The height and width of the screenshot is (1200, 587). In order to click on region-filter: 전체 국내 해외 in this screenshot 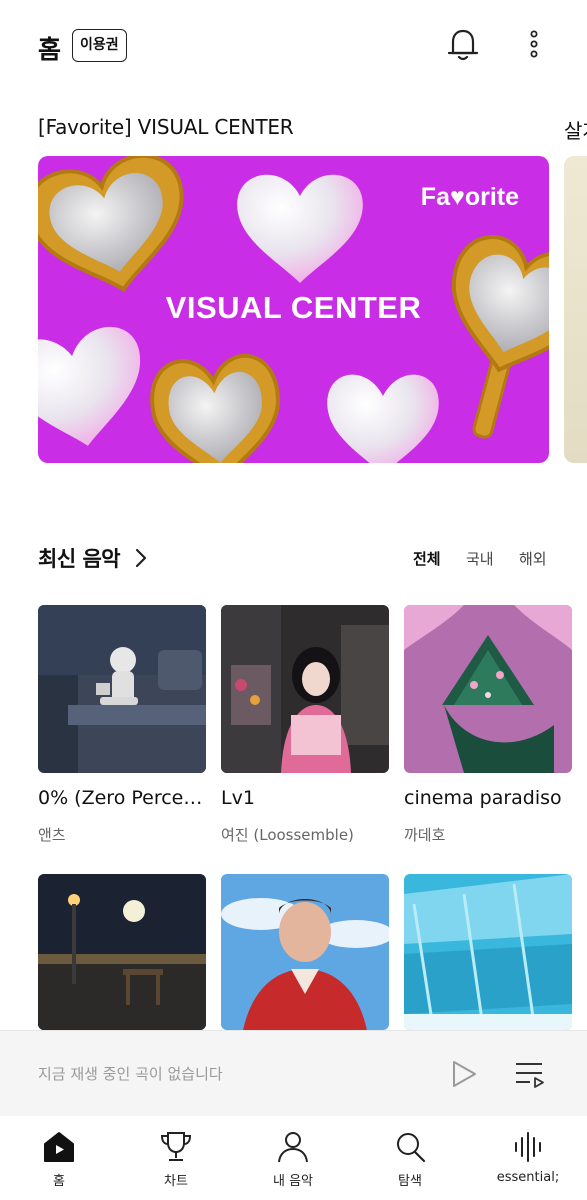, I will do `click(293, 560)`.